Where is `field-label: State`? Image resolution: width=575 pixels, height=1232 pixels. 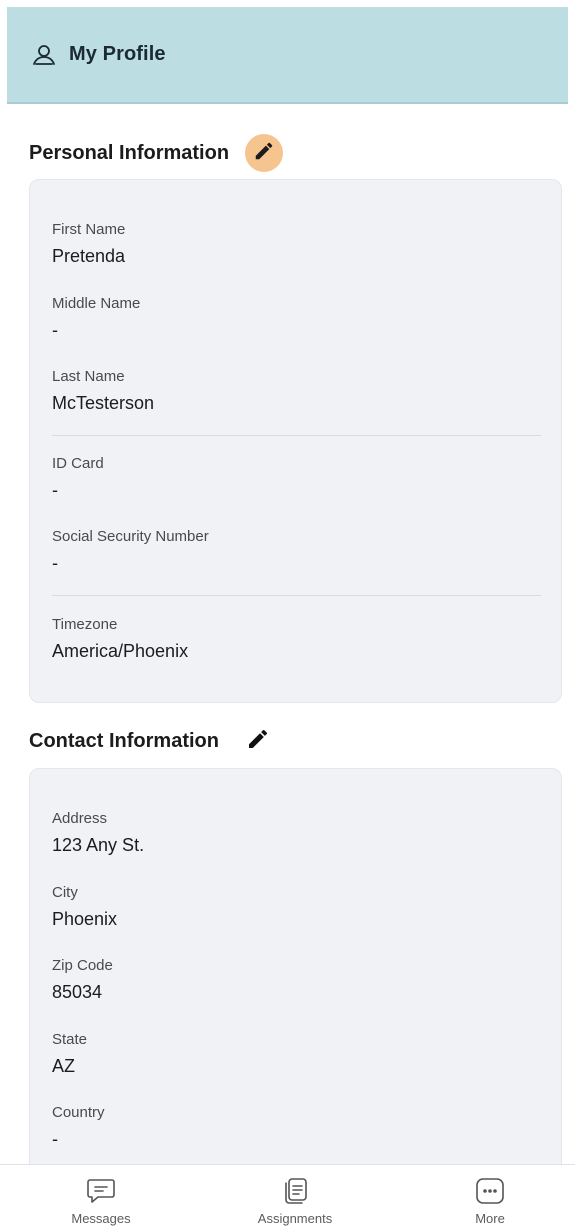
field-label: State is located at coordinates (70, 1039).